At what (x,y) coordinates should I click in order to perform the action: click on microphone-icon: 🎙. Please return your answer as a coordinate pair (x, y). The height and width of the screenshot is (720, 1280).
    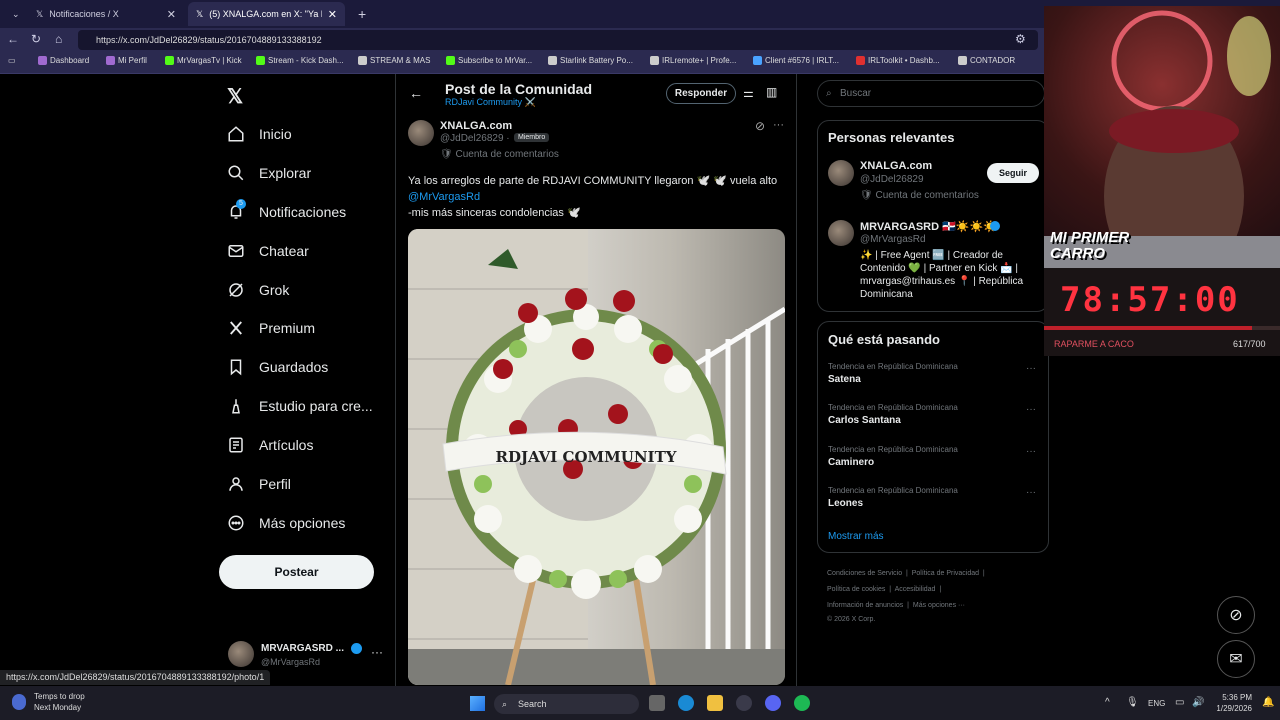
    Looking at the image, I should click on (1132, 702).